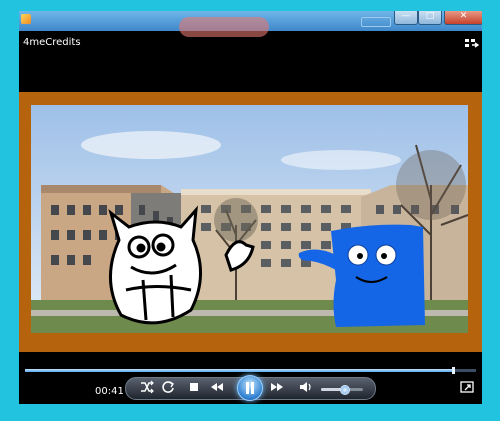  Describe the element at coordinates (26, 19) in the screenshot. I see `media-player-app-icon` at that location.